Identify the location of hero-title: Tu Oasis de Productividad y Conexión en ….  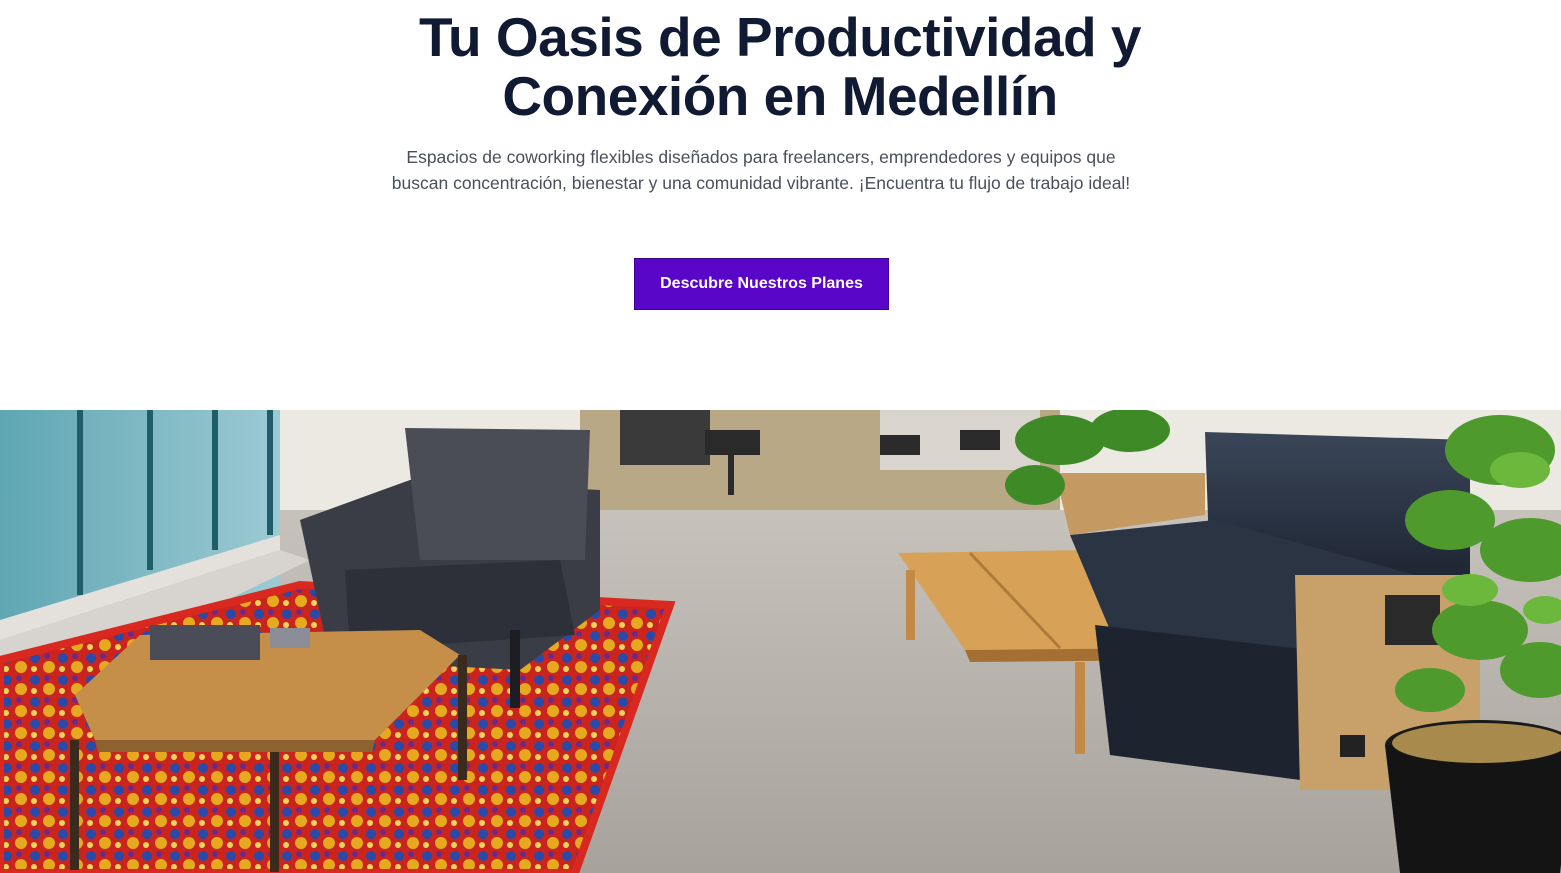
(780, 66).